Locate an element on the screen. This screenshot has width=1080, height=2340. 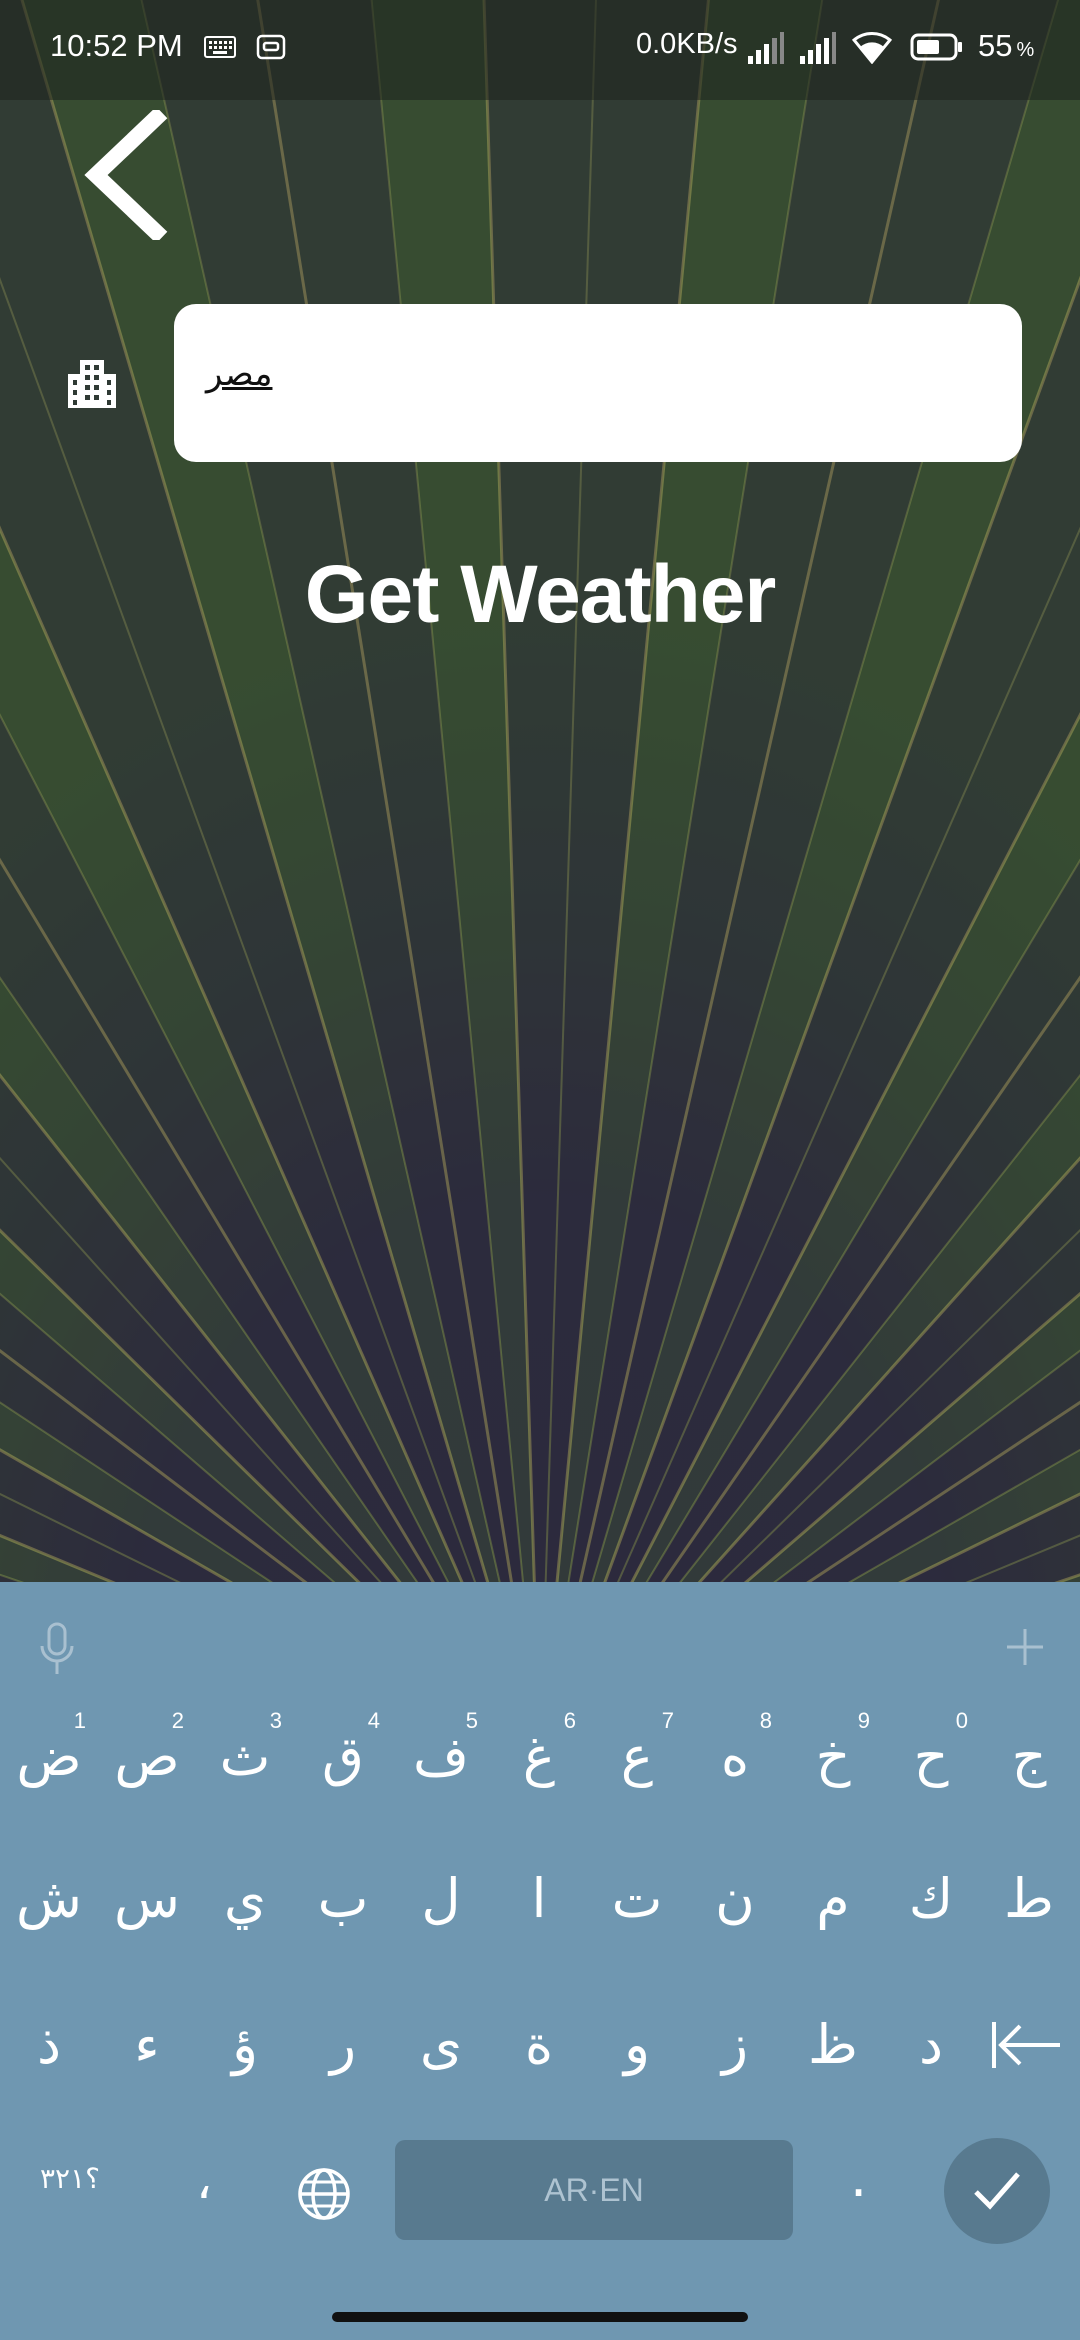
network-speed: 0.0KB/s is located at coordinates (687, 44).